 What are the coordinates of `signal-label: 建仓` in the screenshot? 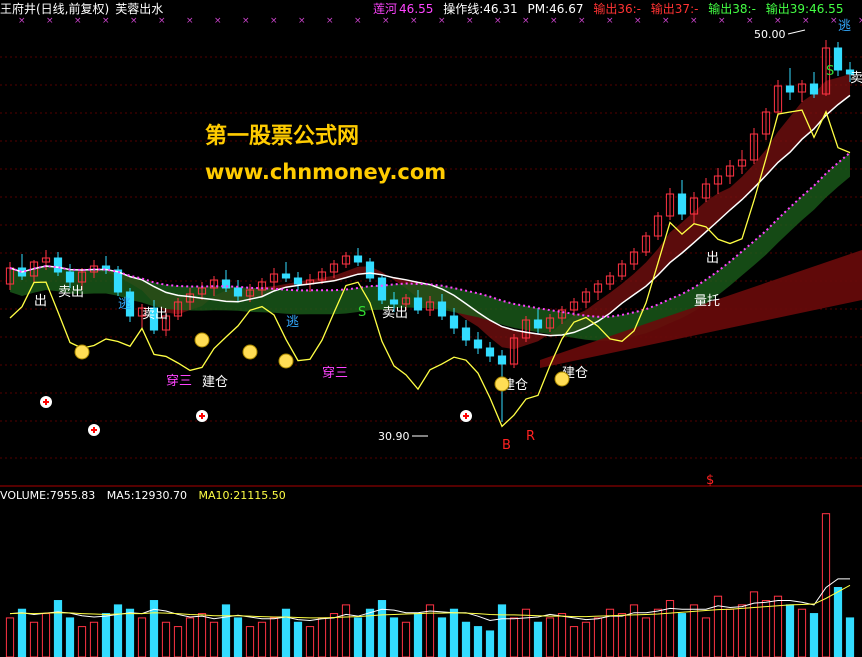 It's located at (215, 382).